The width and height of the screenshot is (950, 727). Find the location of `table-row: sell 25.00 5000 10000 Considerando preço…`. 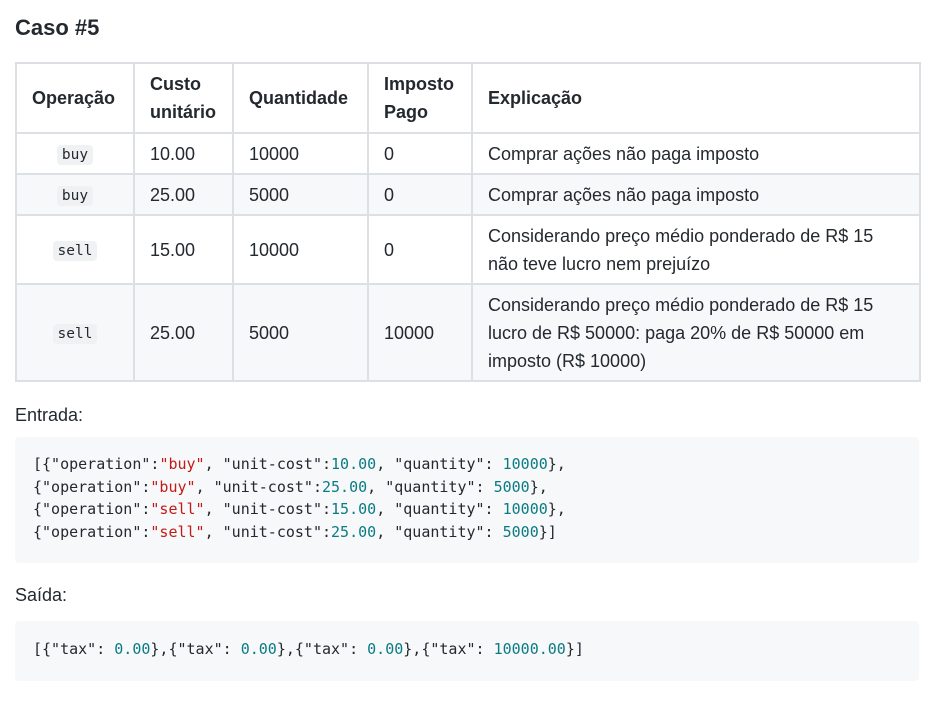

table-row: sell 25.00 5000 10000 Considerando preço… is located at coordinates (468, 332).